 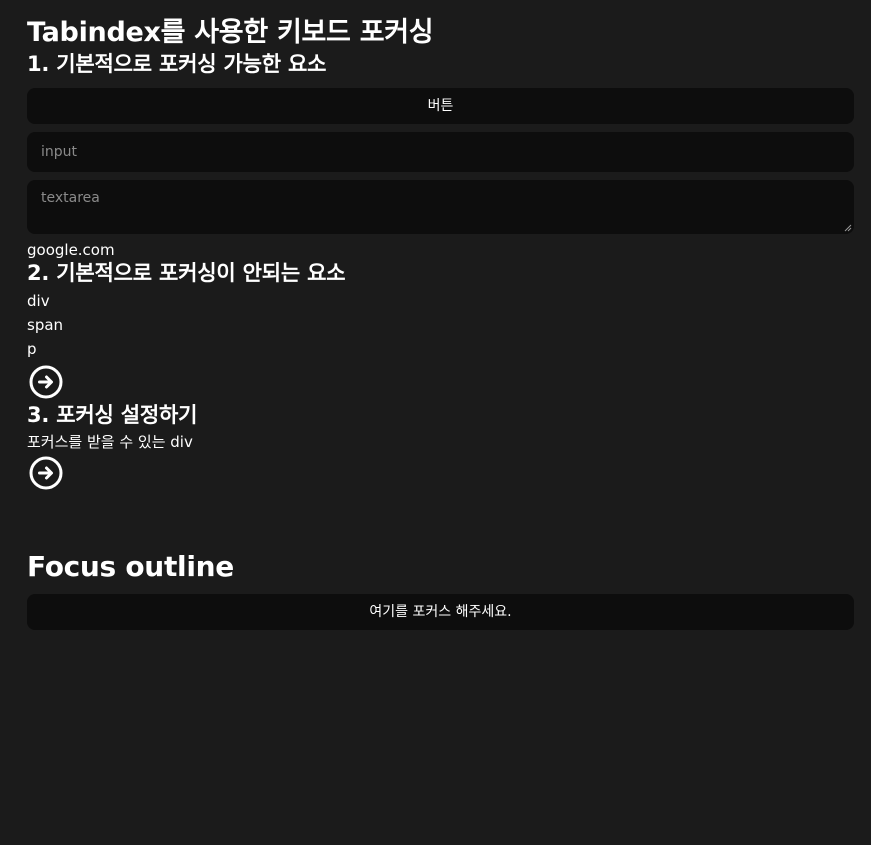 I want to click on textarea-wrapper, so click(x=440, y=207).